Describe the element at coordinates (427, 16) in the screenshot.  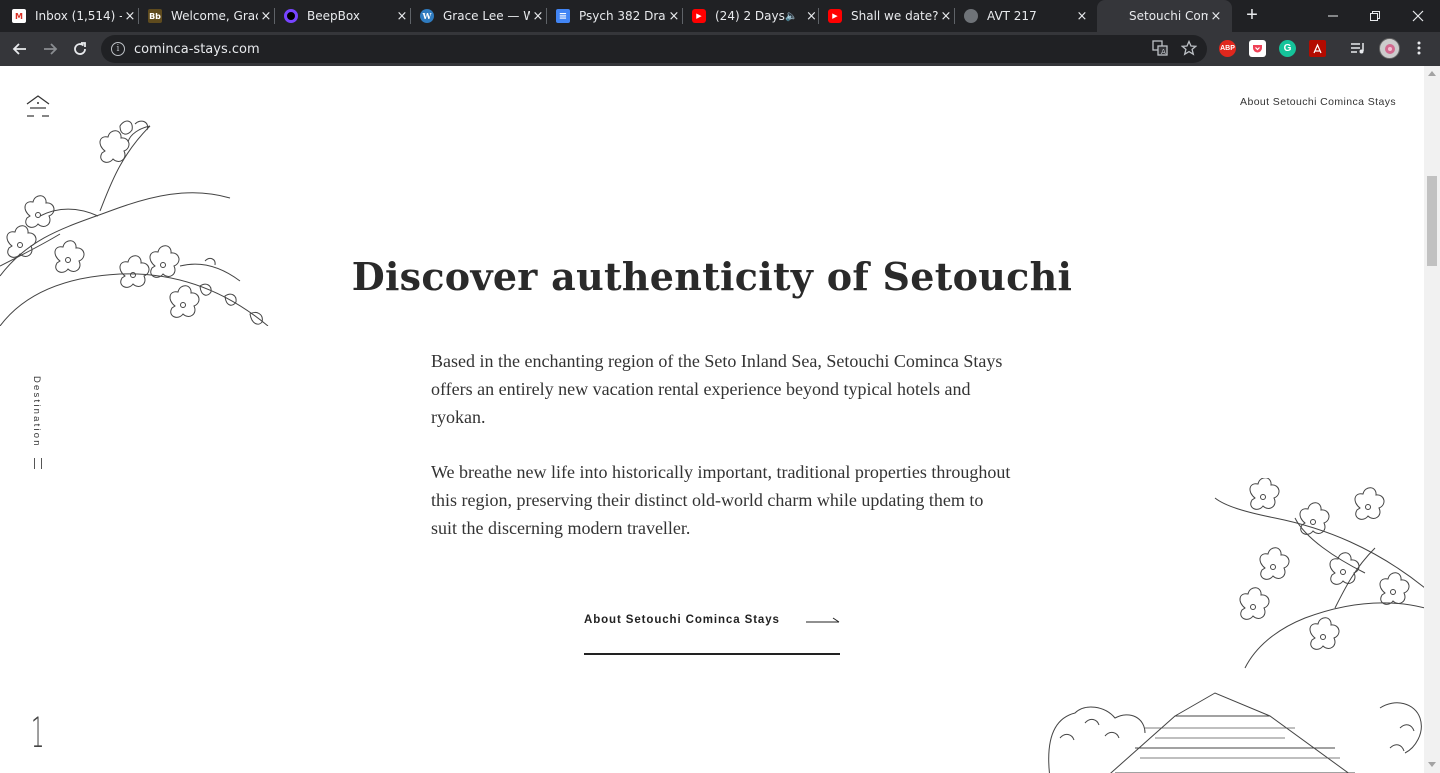
I see `wordpress-icon: W` at that location.